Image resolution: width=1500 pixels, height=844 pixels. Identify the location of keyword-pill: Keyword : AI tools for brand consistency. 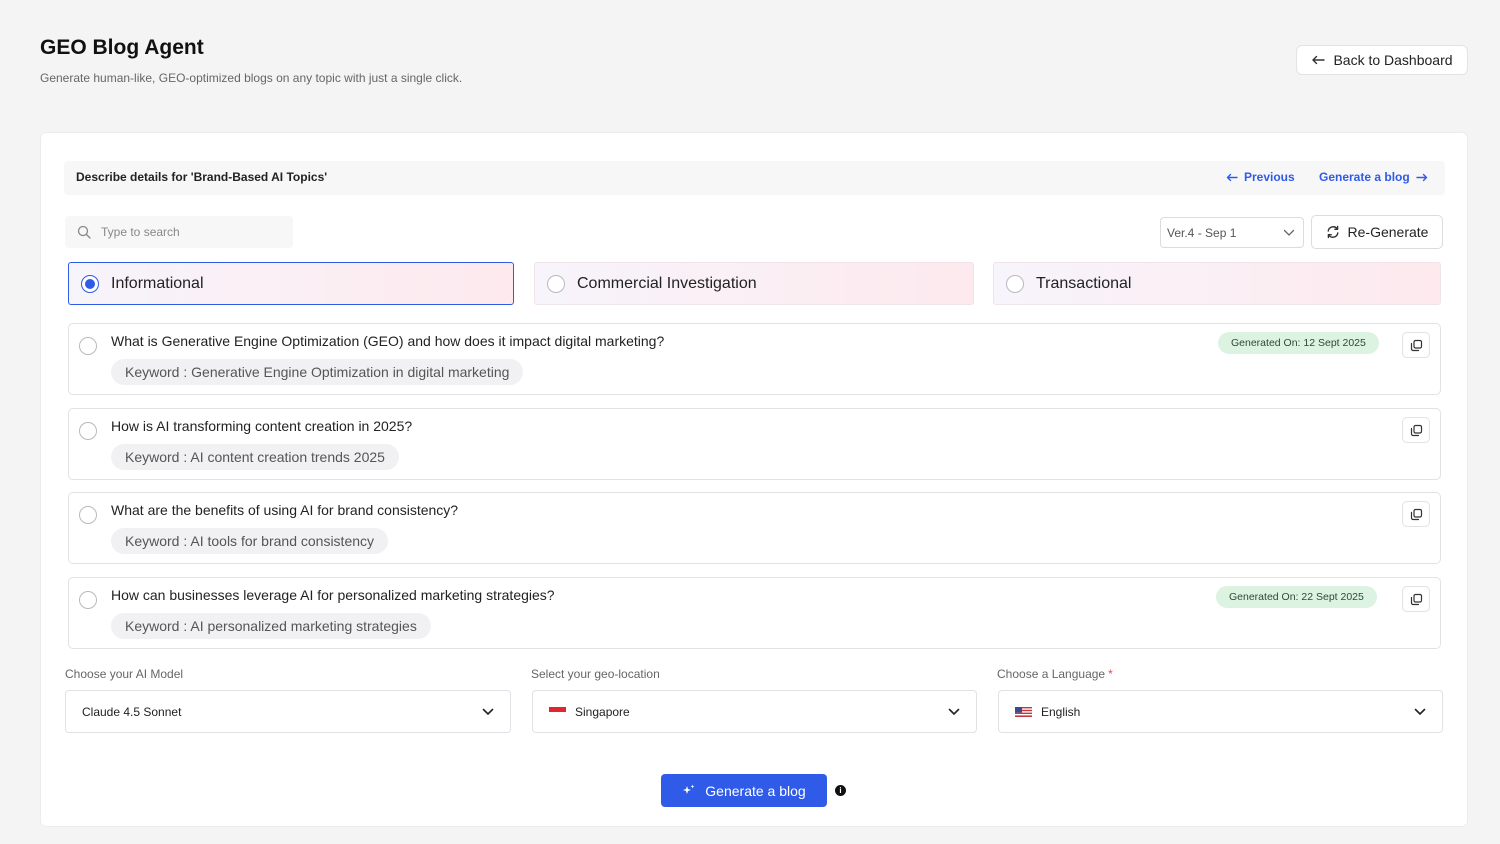
(250, 541).